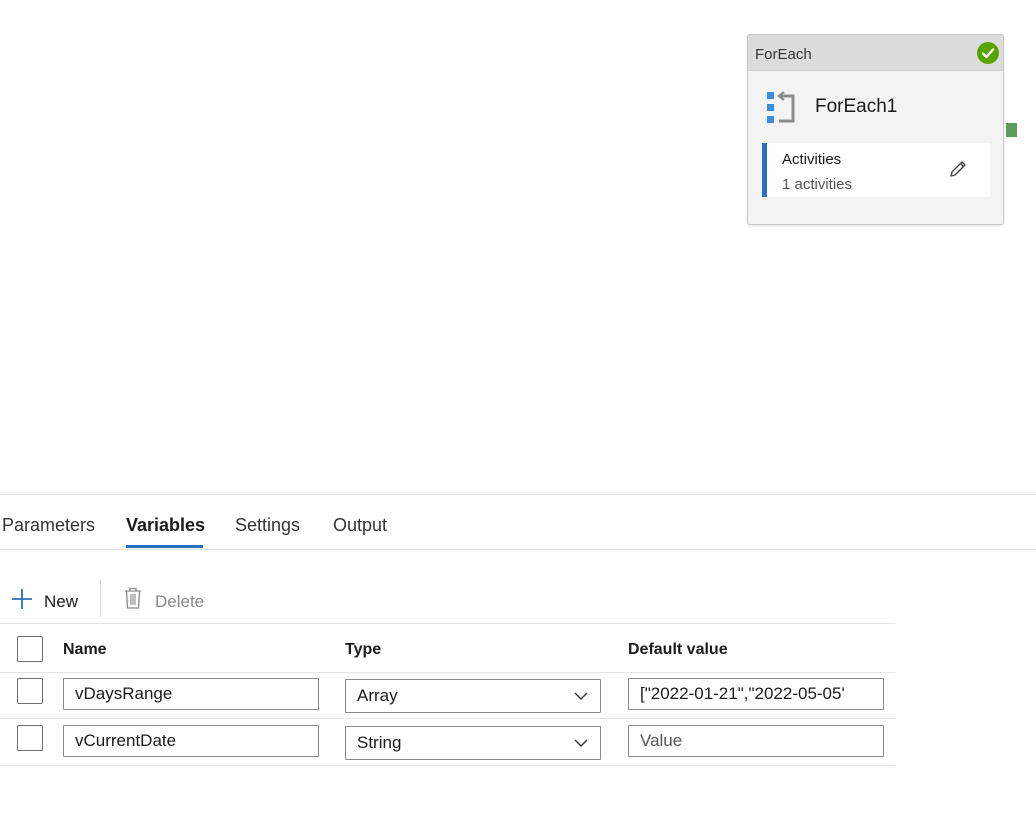  Describe the element at coordinates (191, 694) in the screenshot. I see `variable-name-input: vDaysRange` at that location.